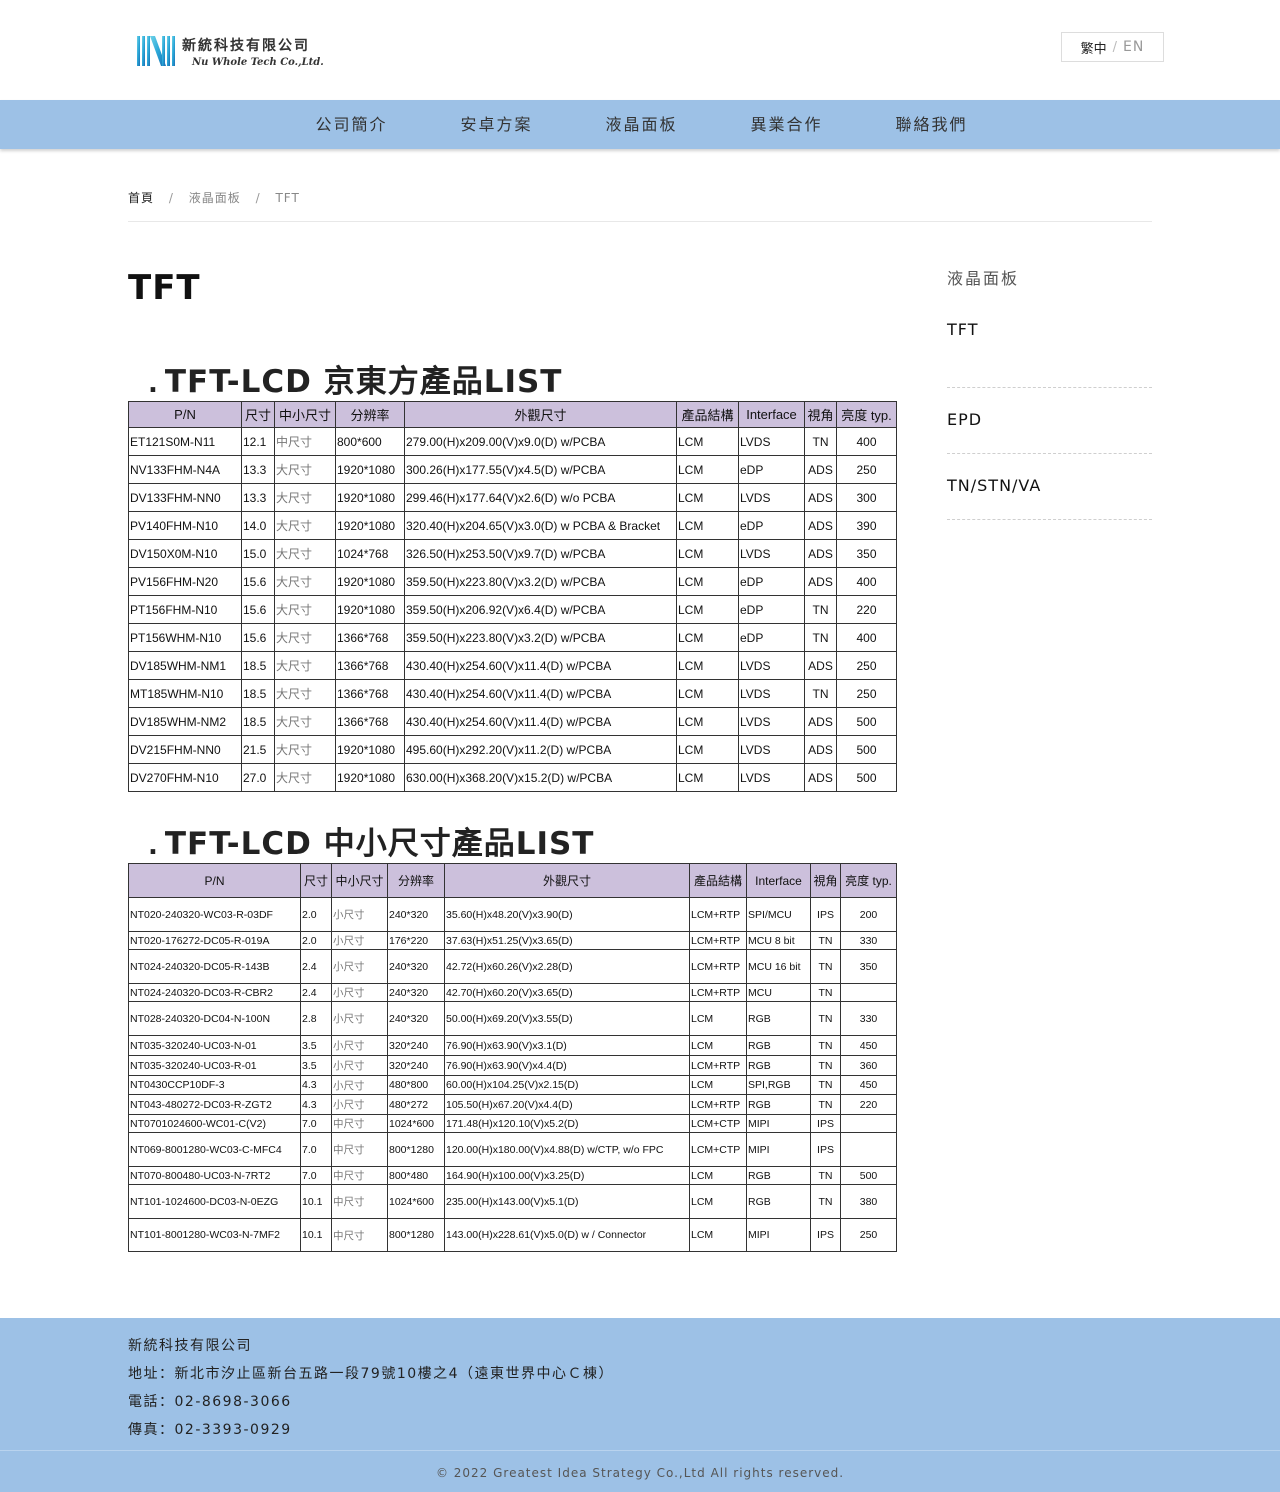 Image resolution: width=1280 pixels, height=1492 pixels. I want to click on table-cell-brightness: 250, so click(866, 665).